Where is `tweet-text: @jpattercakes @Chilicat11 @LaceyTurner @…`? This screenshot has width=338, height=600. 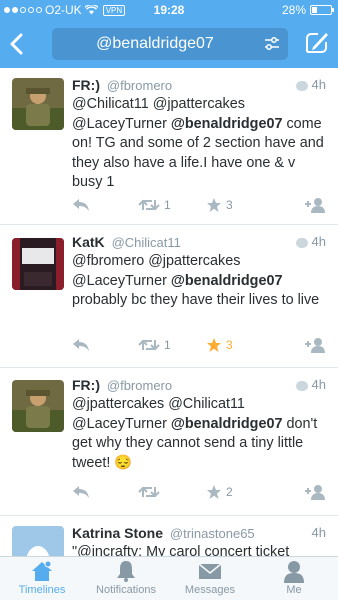
tweet-text: @jpattercakes @Chilicat11 @LaceyTurner @… is located at coordinates (195, 433).